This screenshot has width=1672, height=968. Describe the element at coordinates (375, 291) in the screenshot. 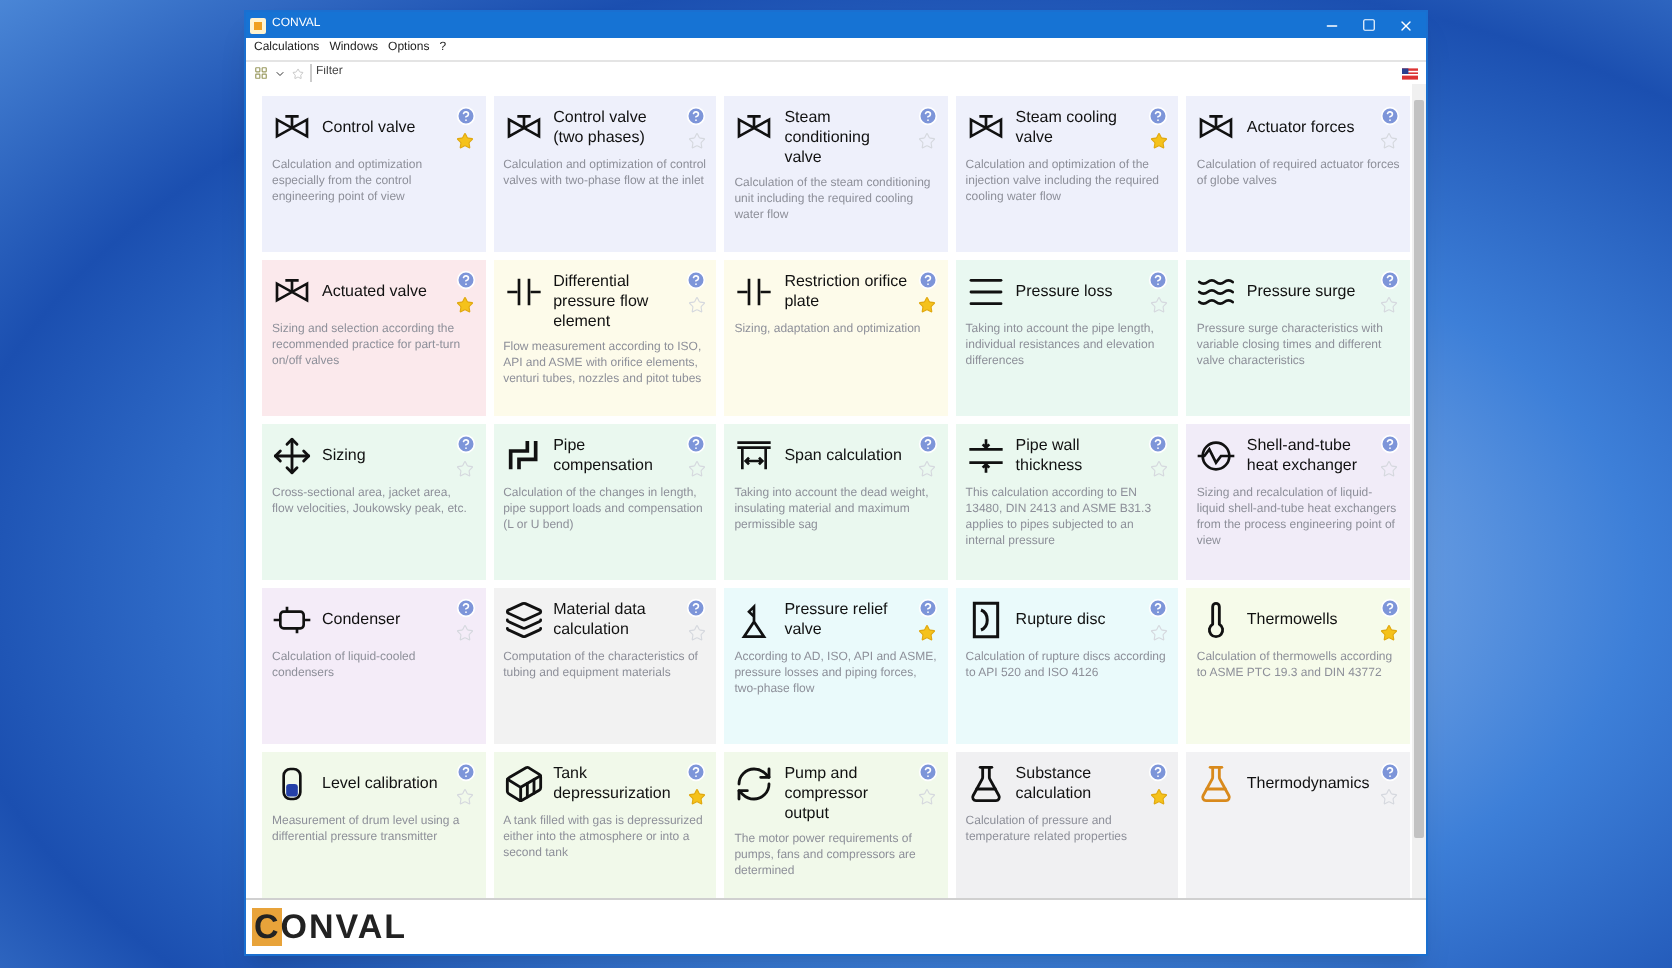

I see `card-title: Actuated valve` at that location.